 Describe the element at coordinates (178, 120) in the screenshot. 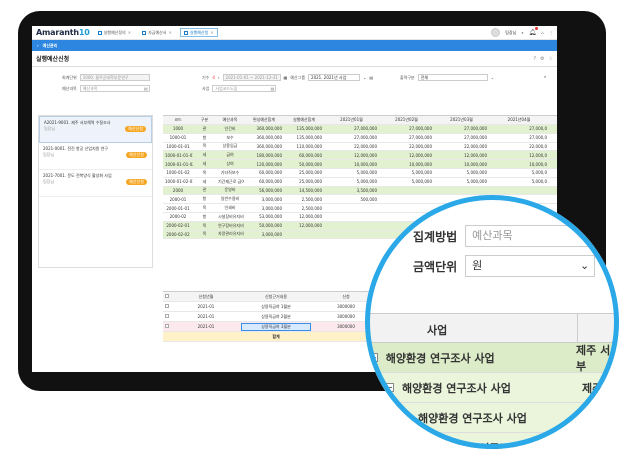

I see `column-header: 코드` at that location.